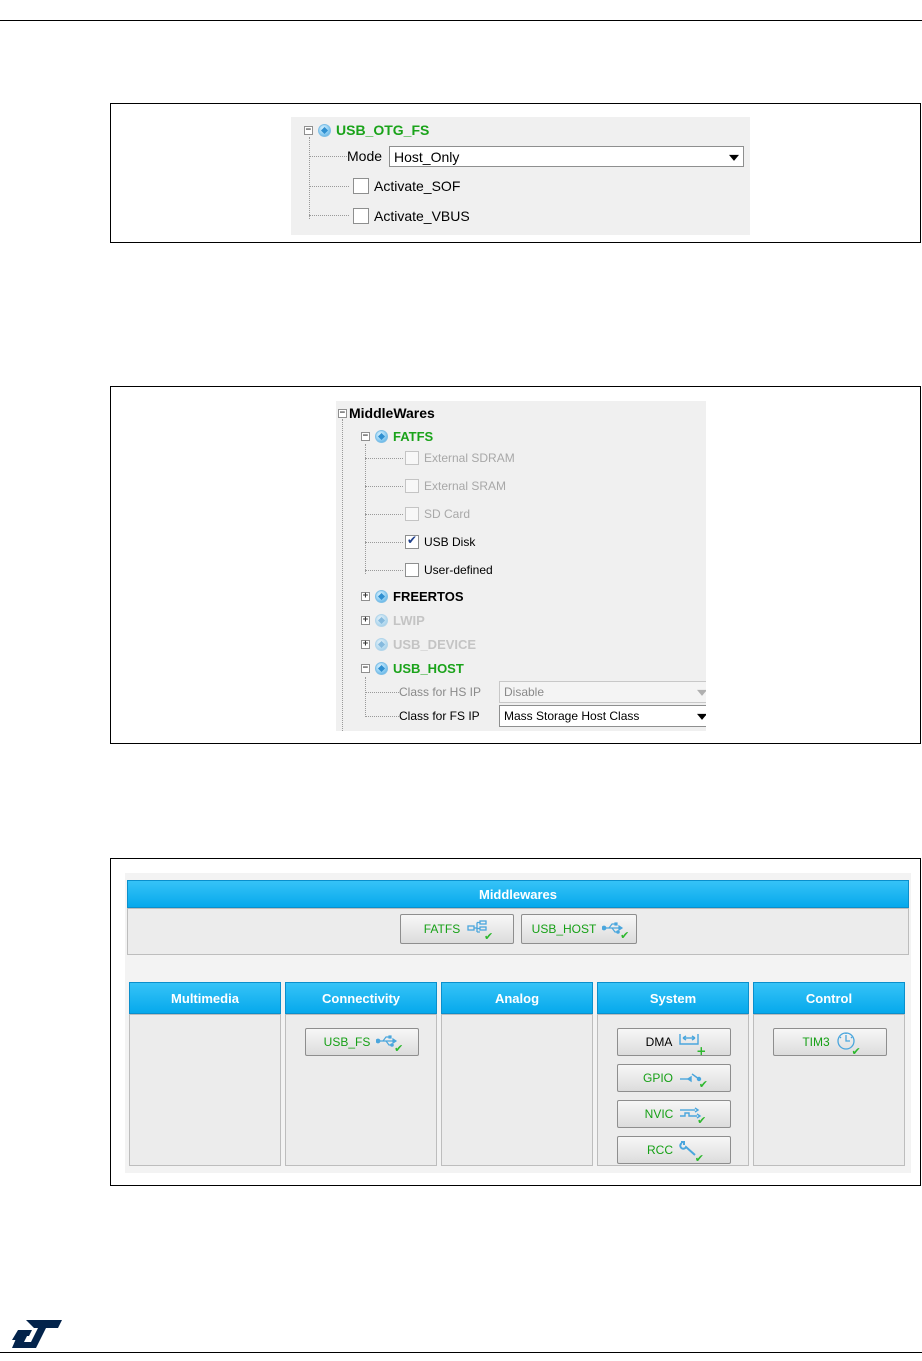  What do you see at coordinates (461, 1352) in the screenshot?
I see `bottom-rule` at bounding box center [461, 1352].